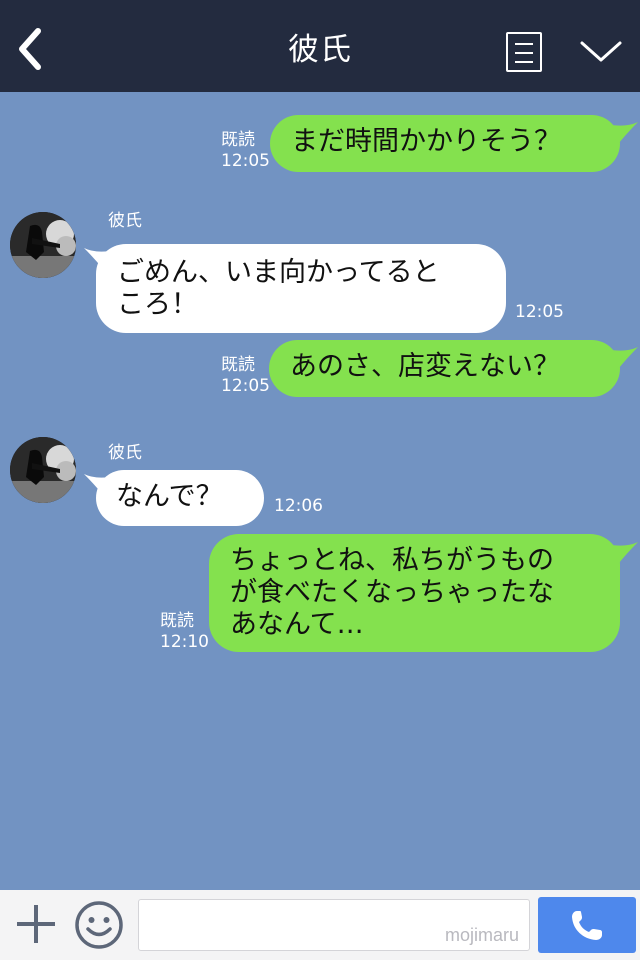  What do you see at coordinates (36, 924) in the screenshot?
I see `plus-icon` at bounding box center [36, 924].